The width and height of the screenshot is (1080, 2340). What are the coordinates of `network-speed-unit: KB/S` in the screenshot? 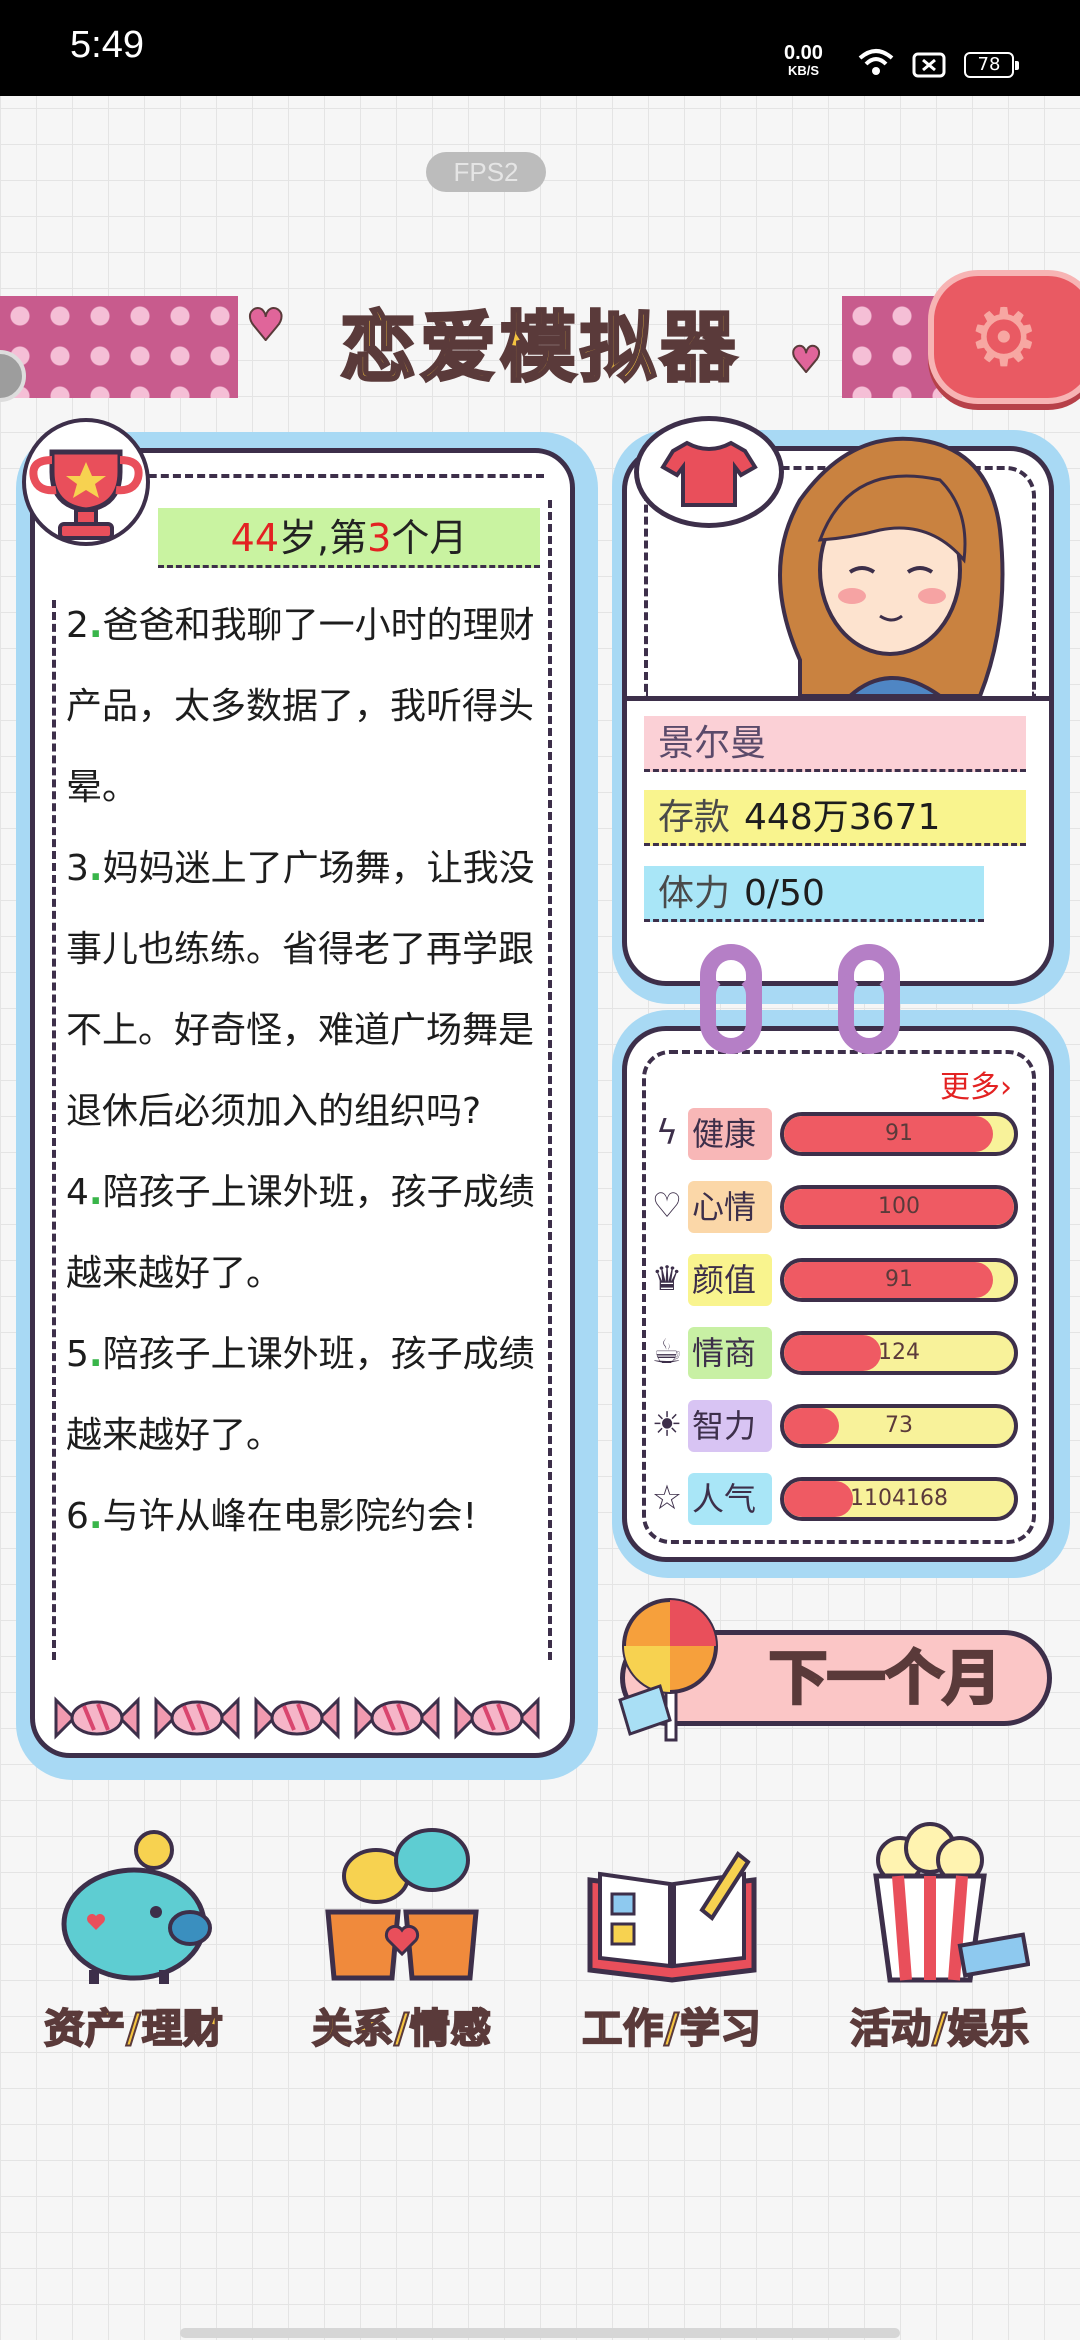 It's located at (803, 70).